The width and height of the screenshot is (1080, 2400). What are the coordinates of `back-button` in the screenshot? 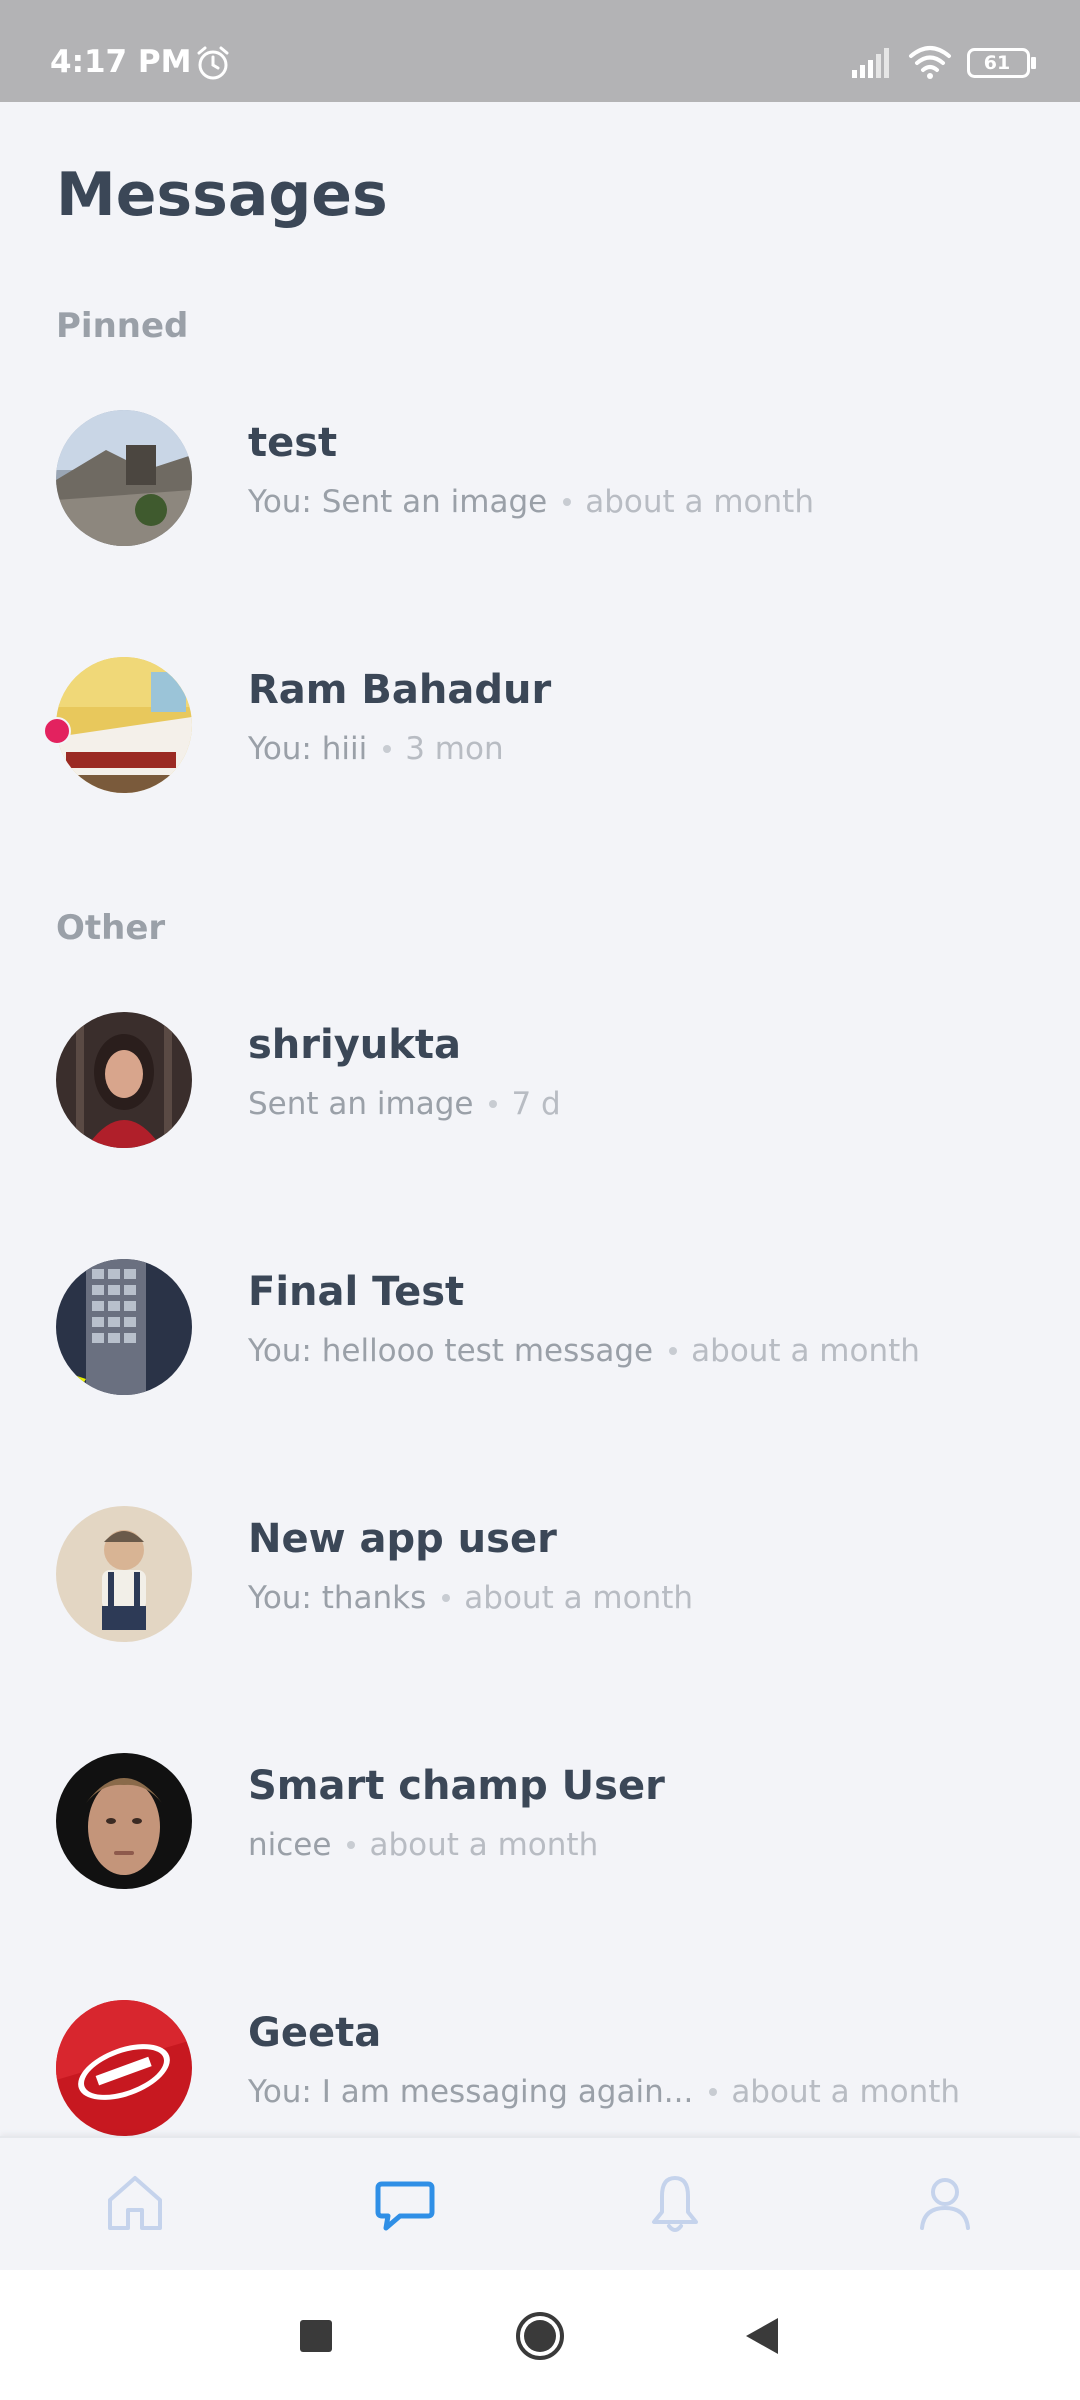 It's located at (762, 2338).